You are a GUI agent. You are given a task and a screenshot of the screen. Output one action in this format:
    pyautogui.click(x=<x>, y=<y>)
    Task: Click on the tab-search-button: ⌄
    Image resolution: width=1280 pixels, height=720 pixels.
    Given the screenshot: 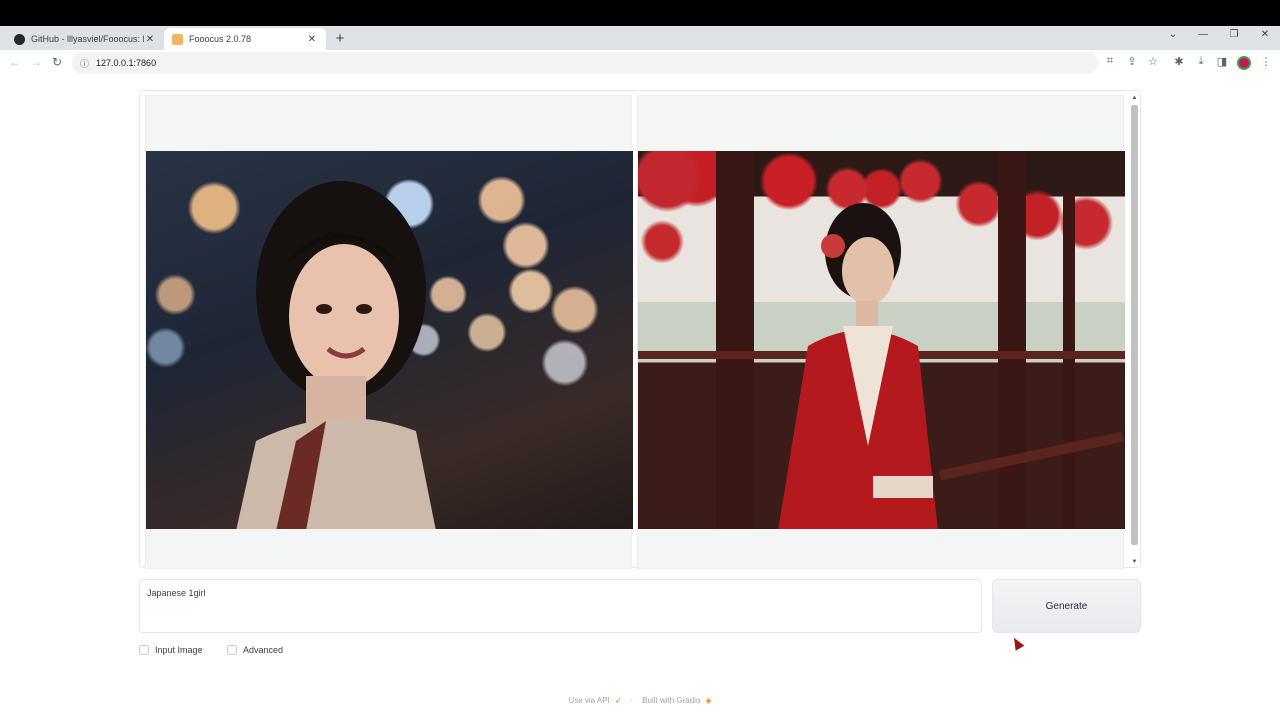 What is the action you would take?
    pyautogui.click(x=1173, y=34)
    